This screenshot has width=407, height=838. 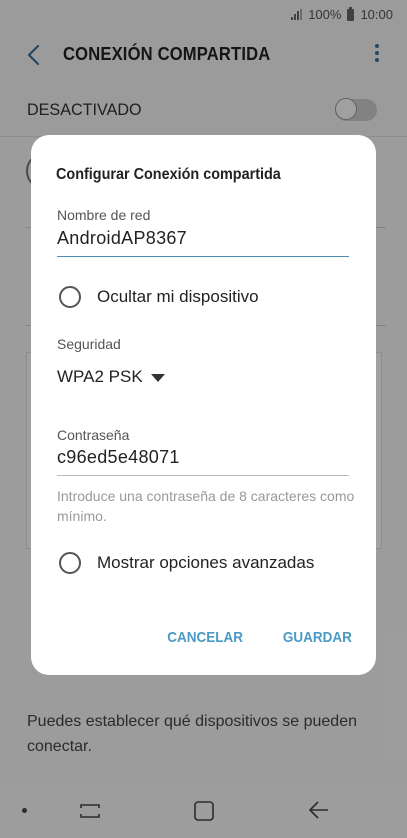 I want to click on password-input: c96ed5e48071, so click(x=118, y=457).